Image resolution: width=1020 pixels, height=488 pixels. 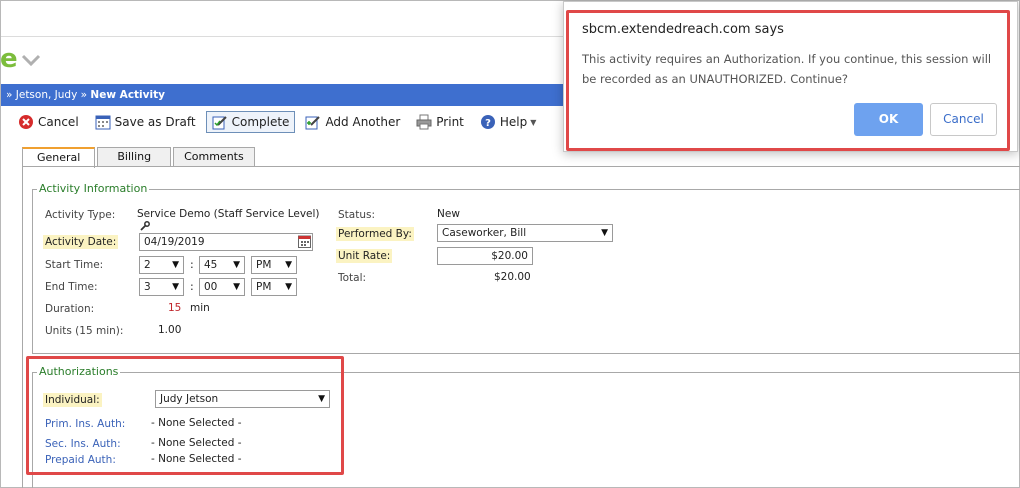 What do you see at coordinates (26, 122) in the screenshot?
I see `cancel-icon` at bounding box center [26, 122].